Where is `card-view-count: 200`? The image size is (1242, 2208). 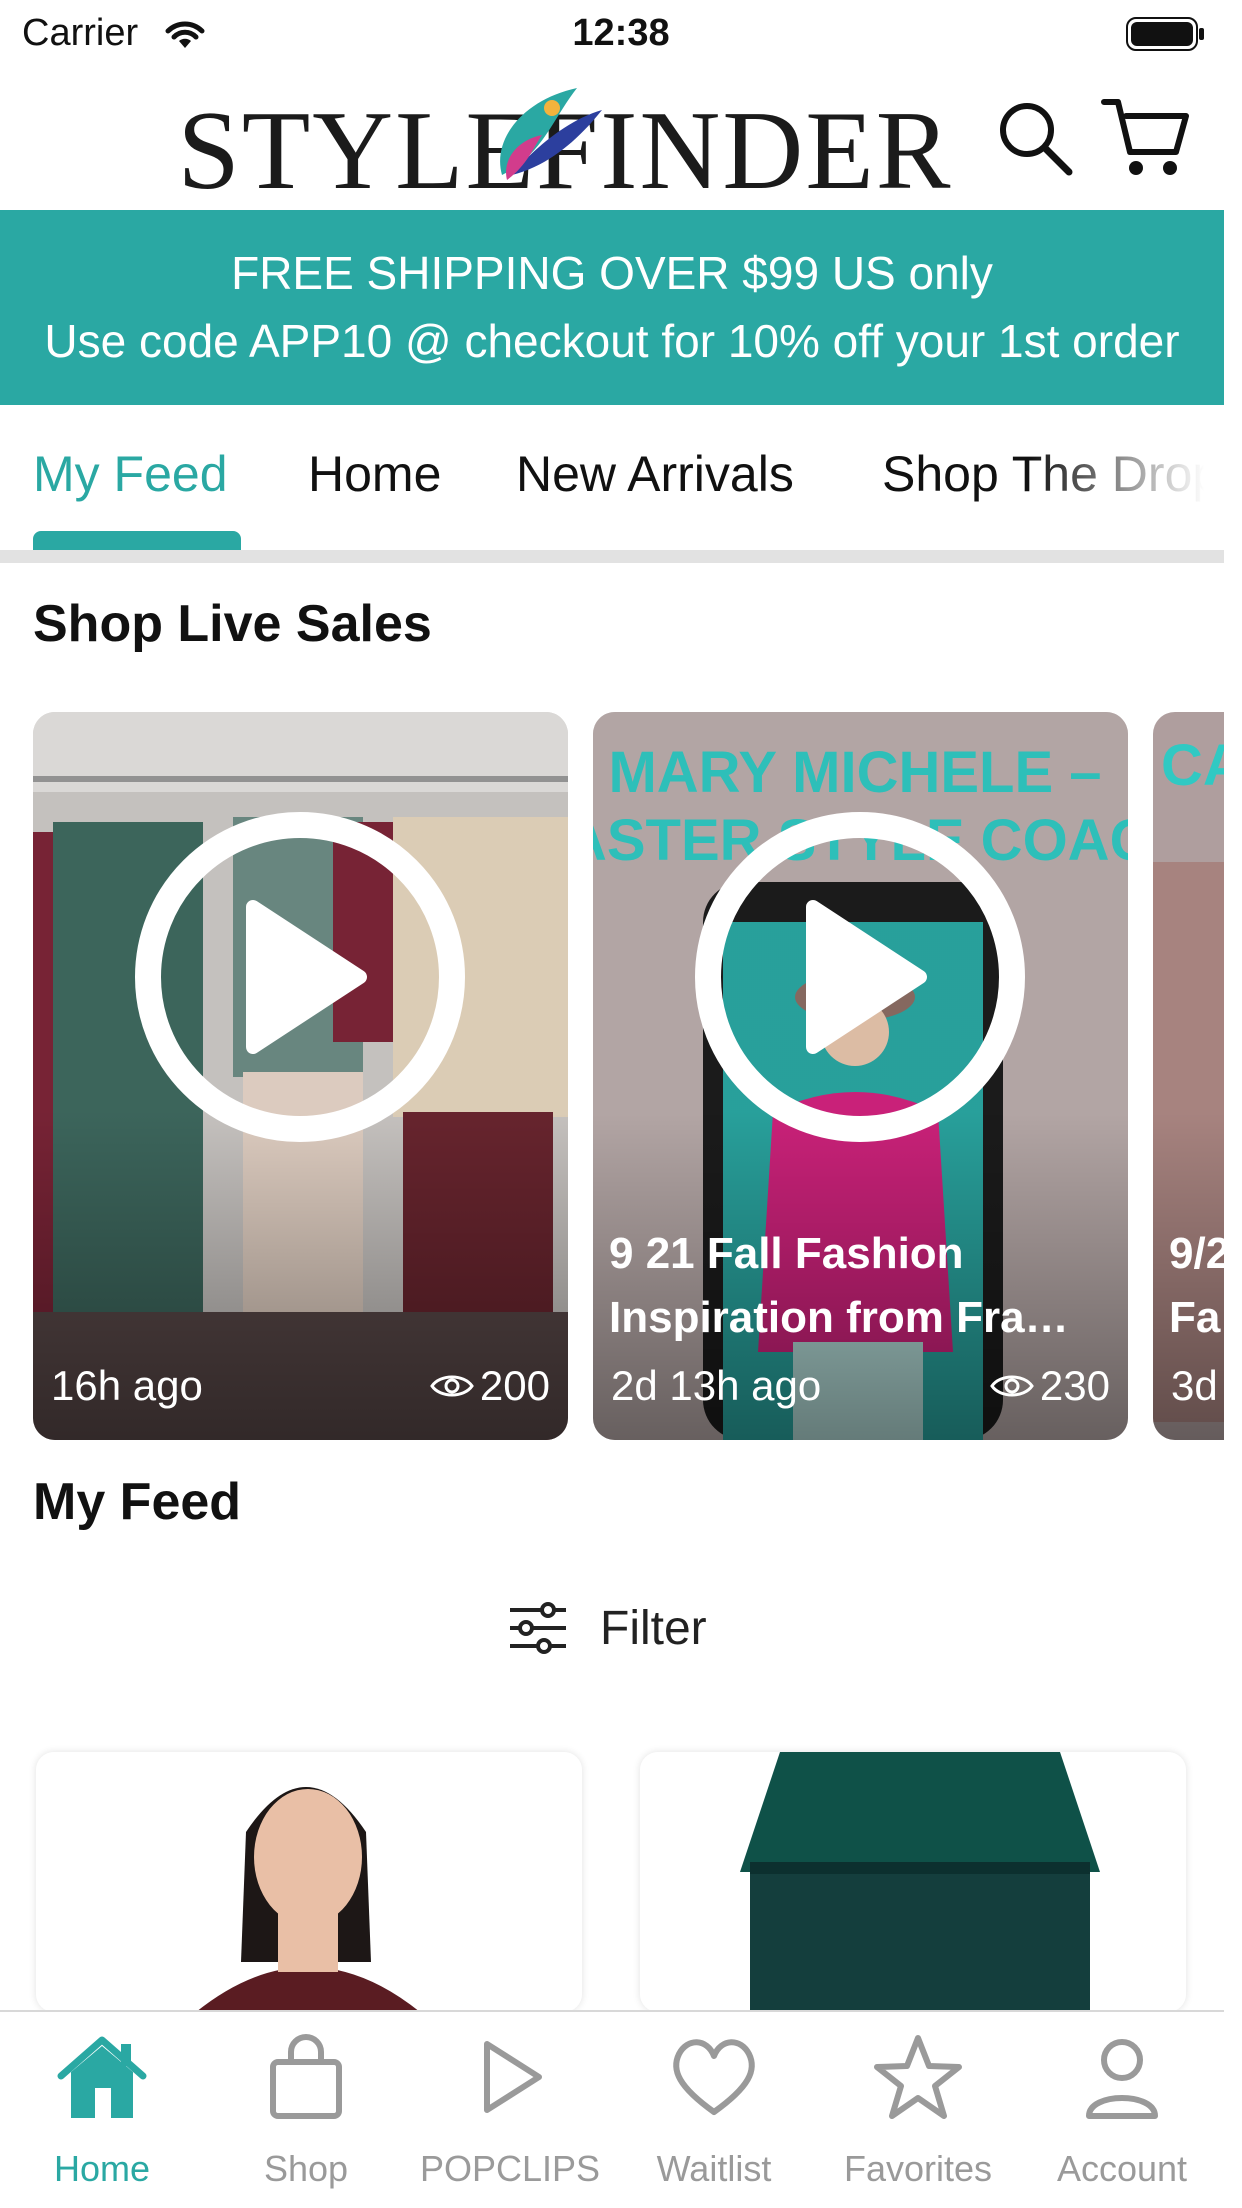 card-view-count: 200 is located at coordinates (490, 1386).